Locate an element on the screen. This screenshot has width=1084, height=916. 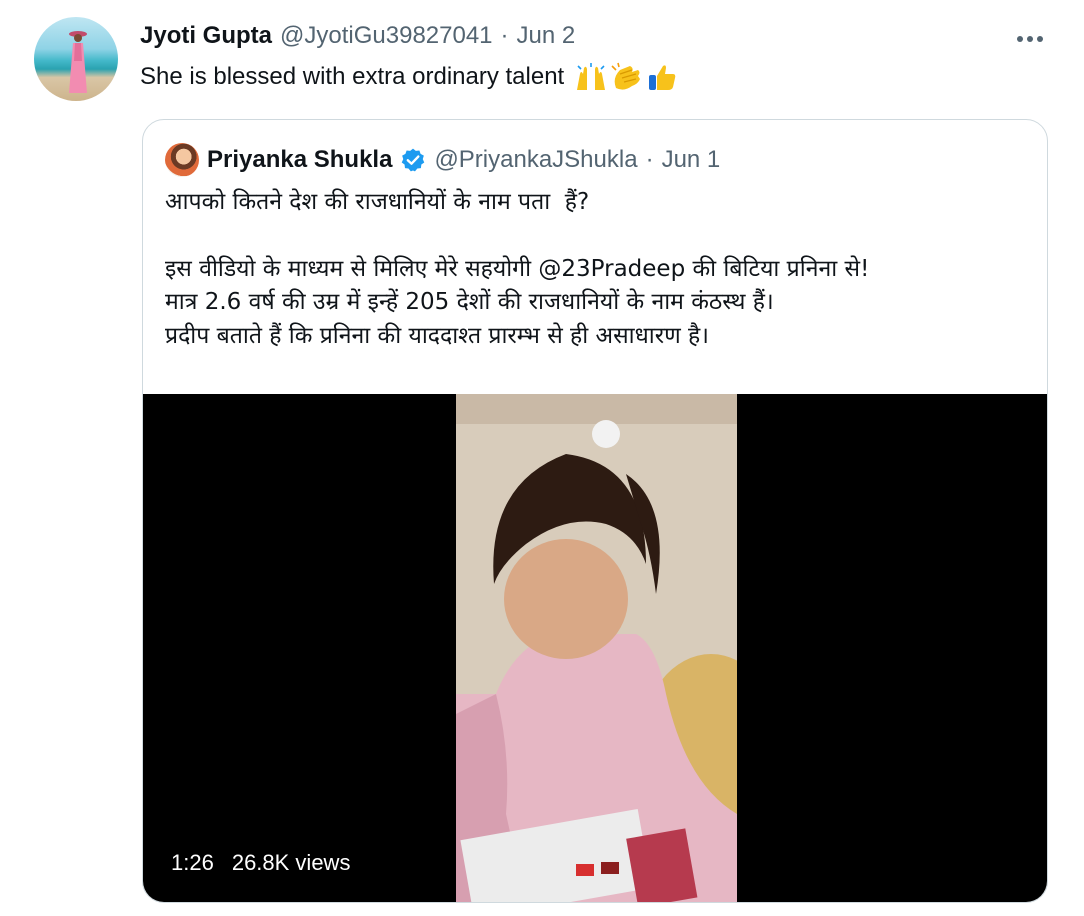
quoted-author-name: Priyanka Shukla is located at coordinates (299, 160).